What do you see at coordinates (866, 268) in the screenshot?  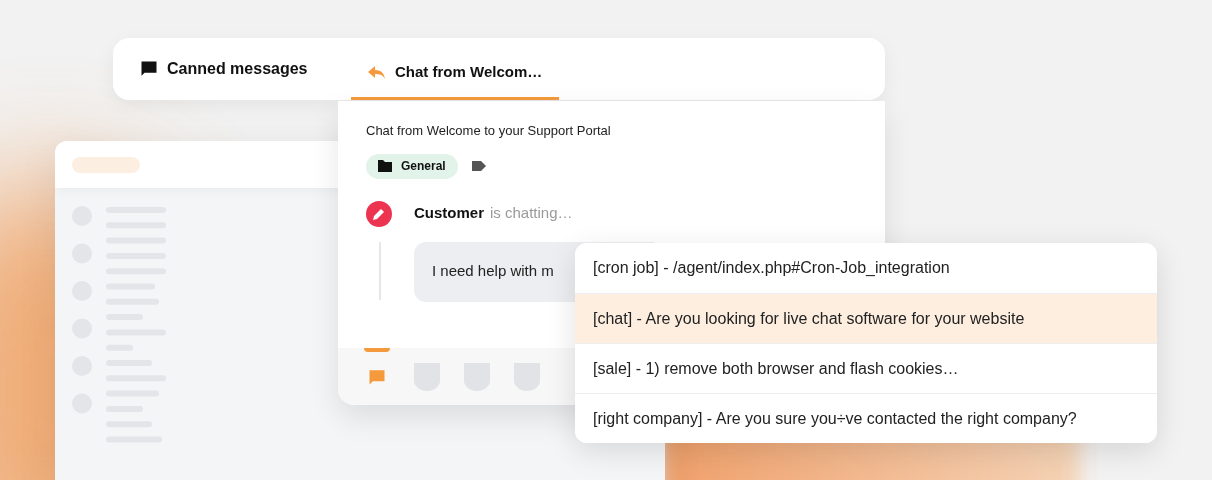 I see `suggestion-item: [cron job] - /agent/index.php#Cron-Job_integration` at bounding box center [866, 268].